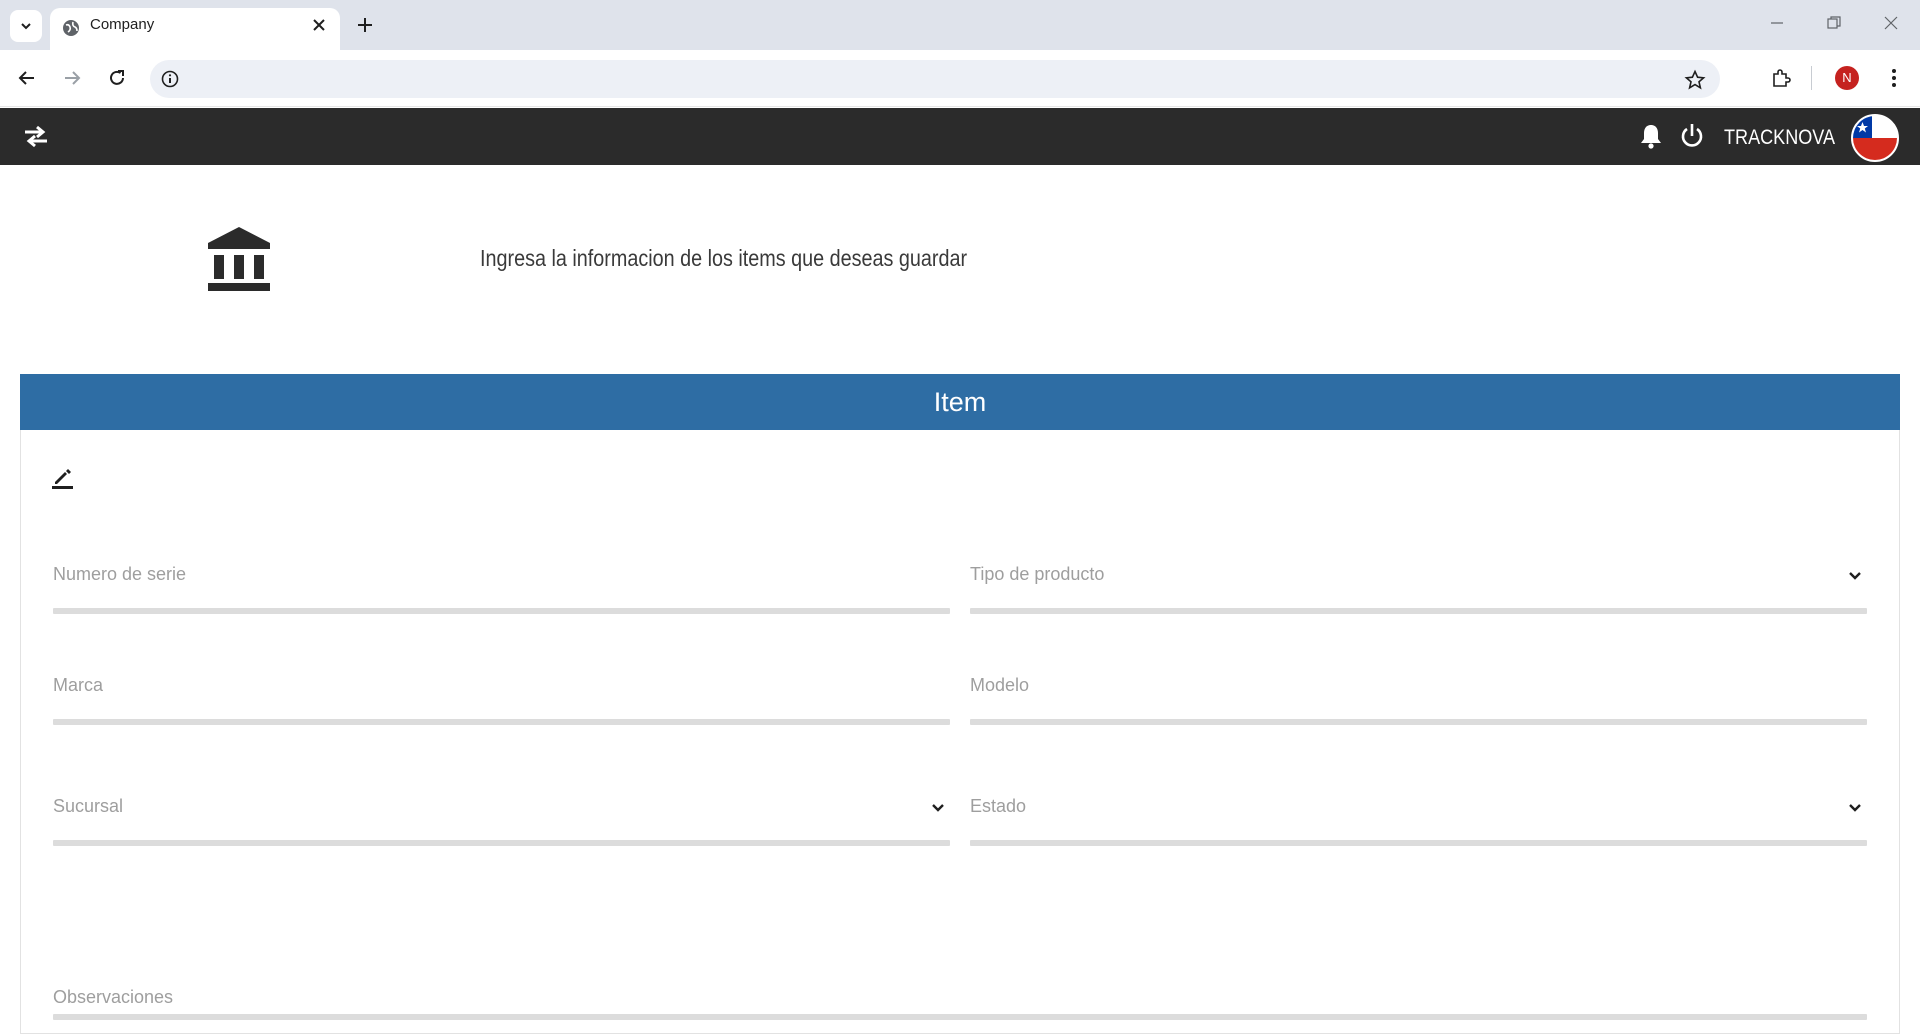 Image resolution: width=1920 pixels, height=1034 pixels. I want to click on tab-title: Company, so click(122, 24).